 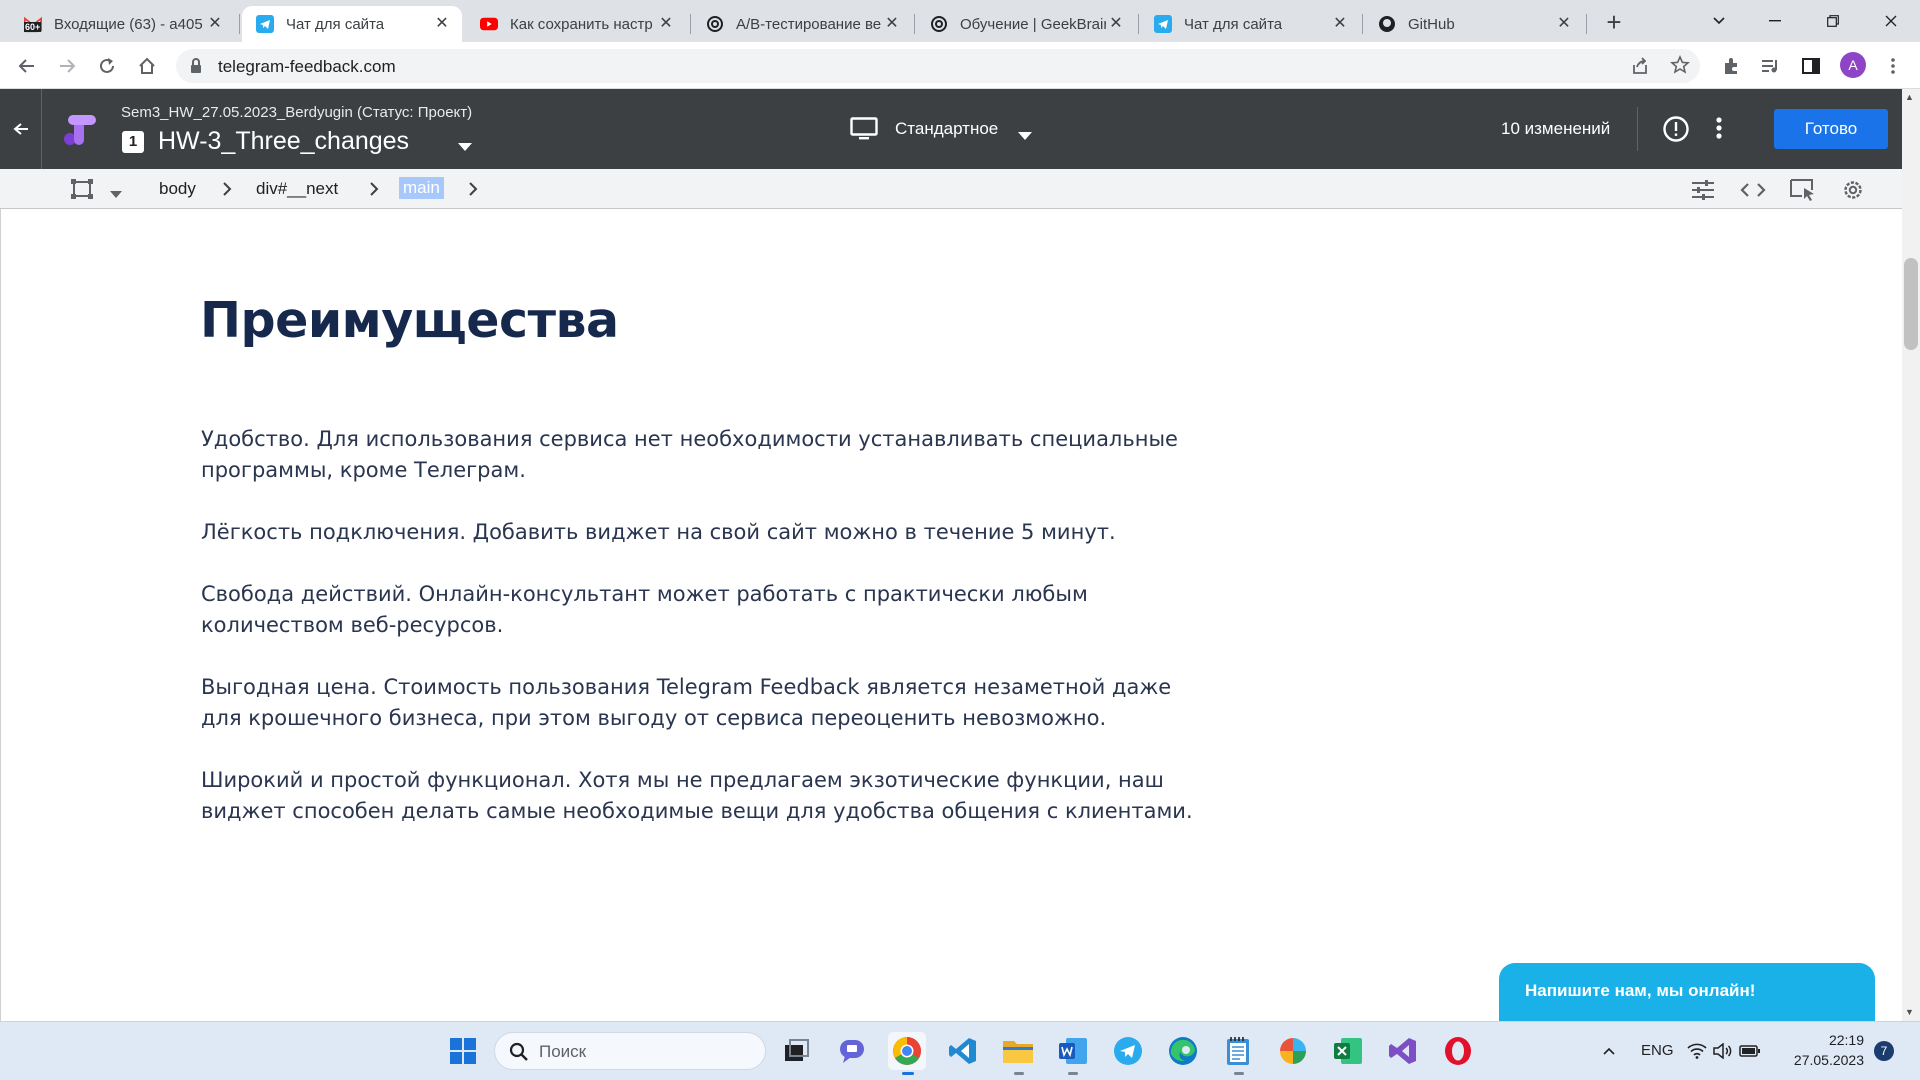 I want to click on bookmark-star-icon, so click(x=1680, y=67).